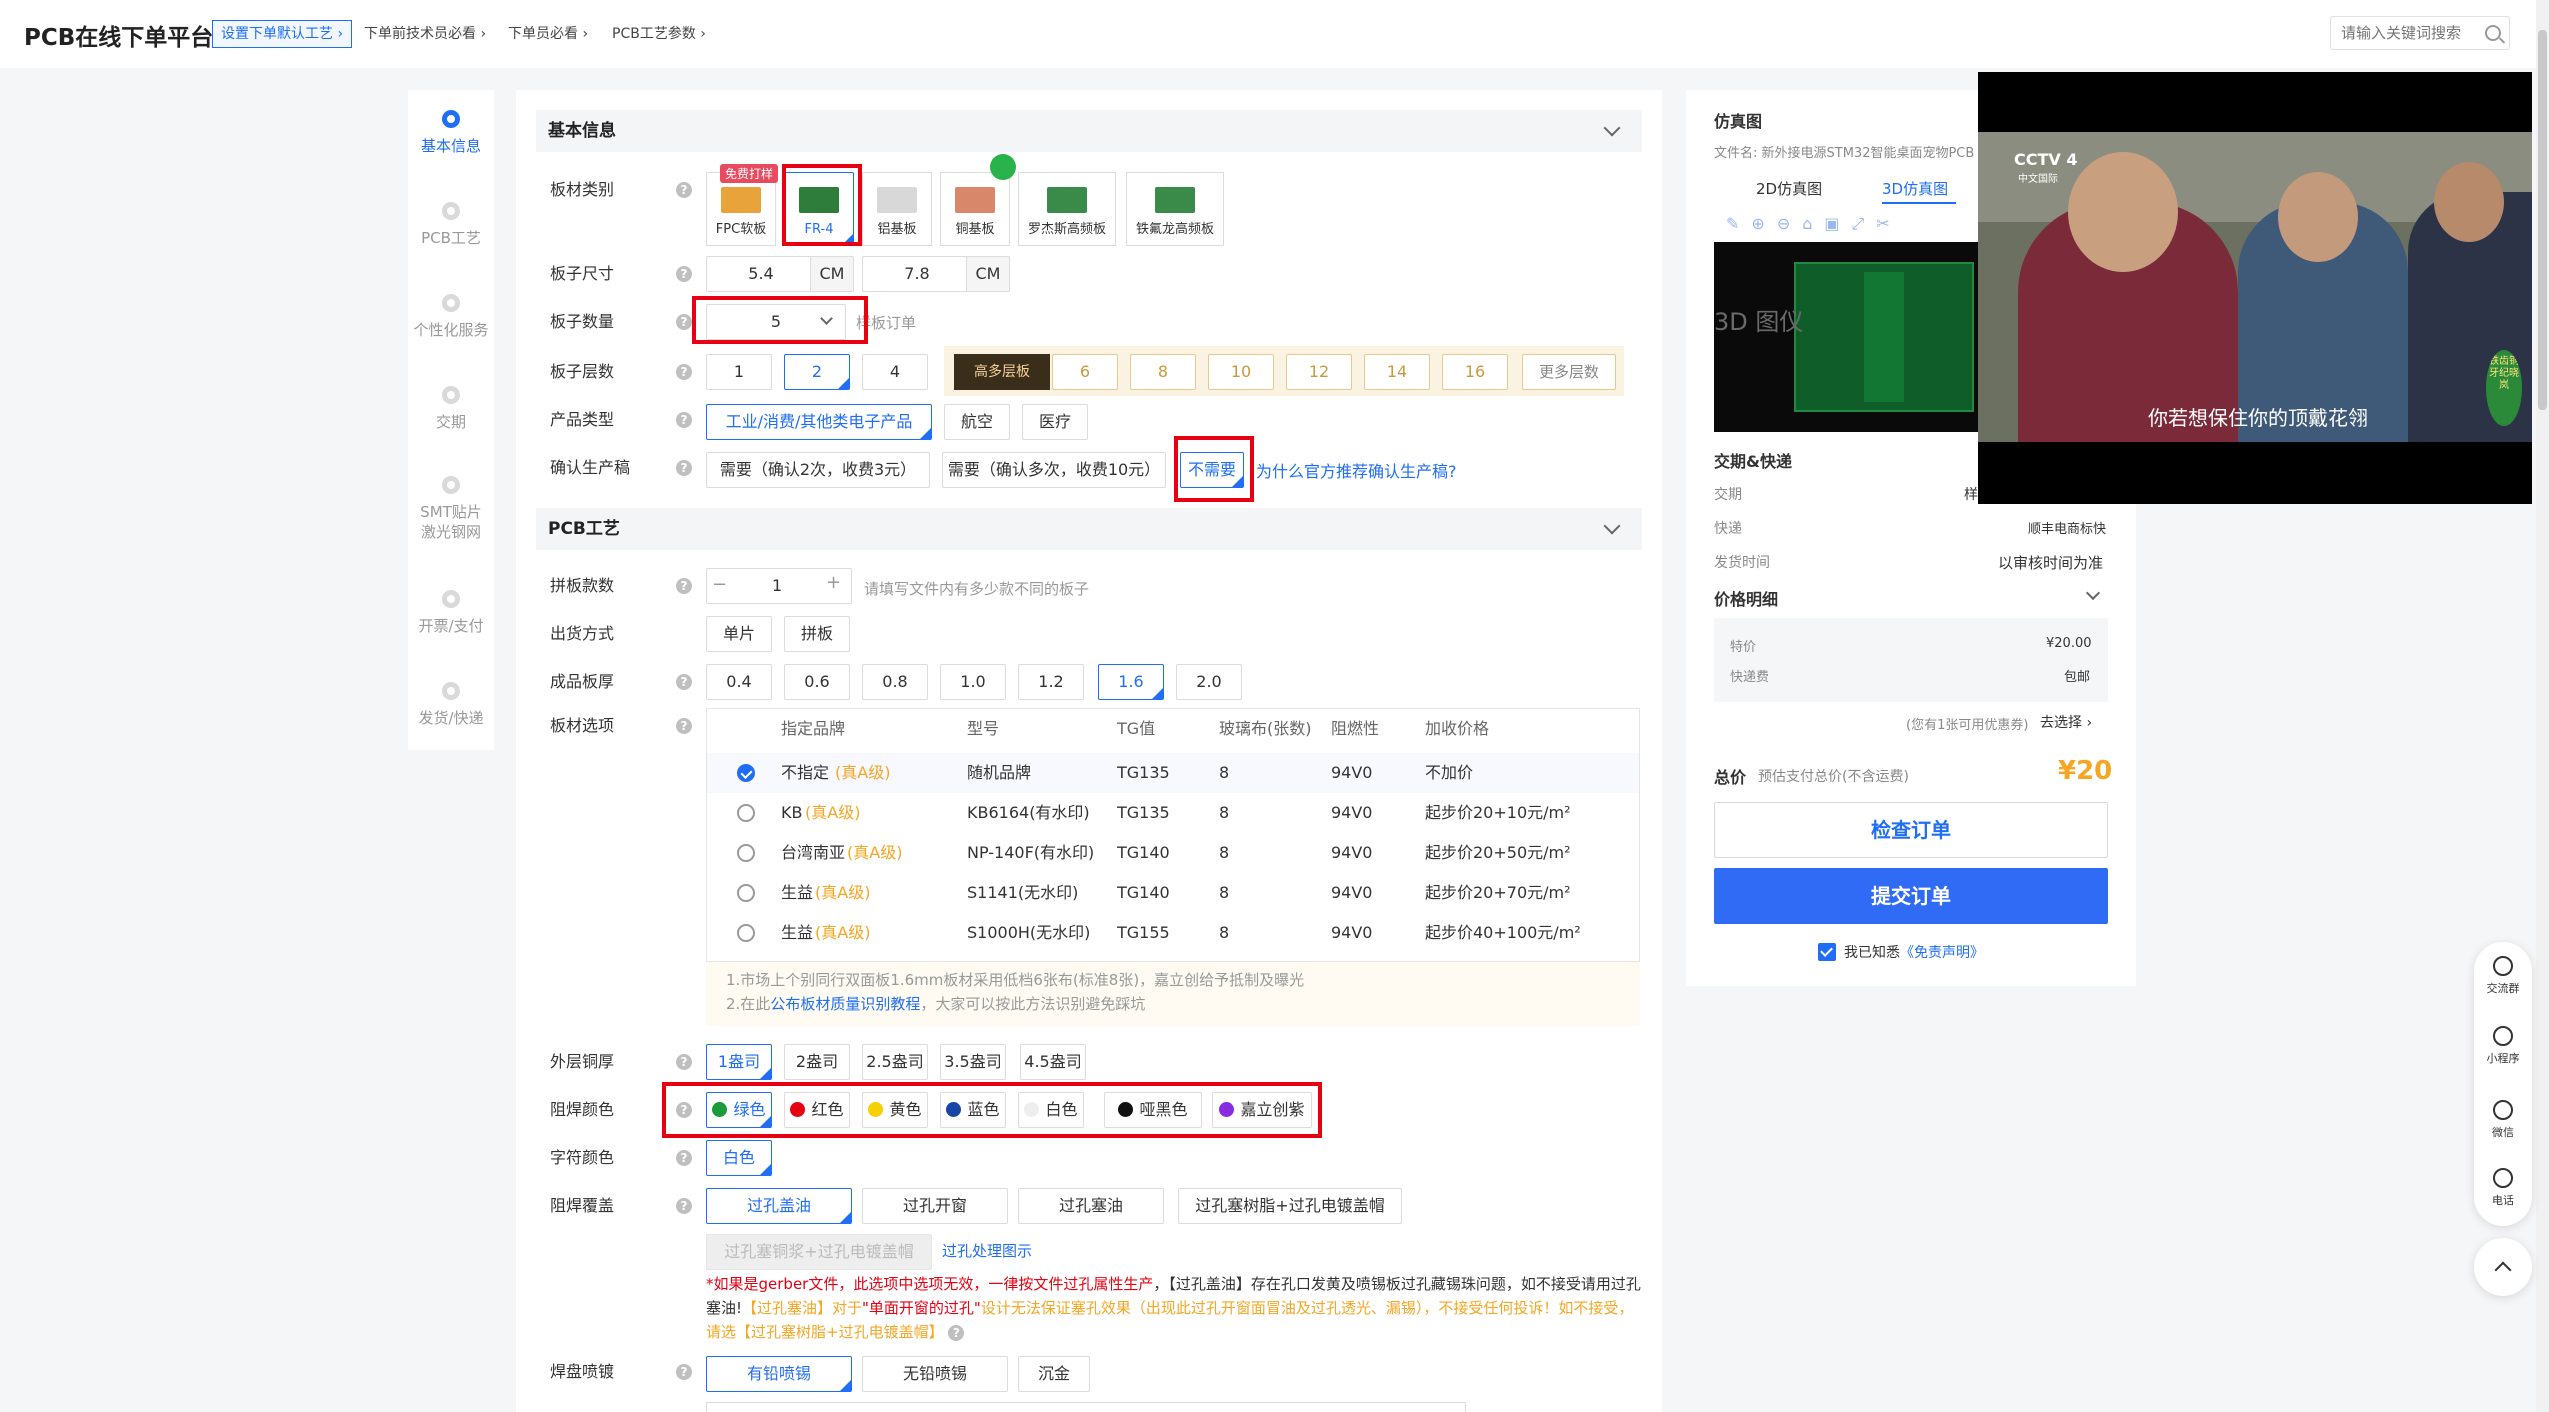  What do you see at coordinates (1851, 224) in the screenshot?
I see `viewer-toolbar-icons: ✎⊕⊖⌂▣⤢✂` at bounding box center [1851, 224].